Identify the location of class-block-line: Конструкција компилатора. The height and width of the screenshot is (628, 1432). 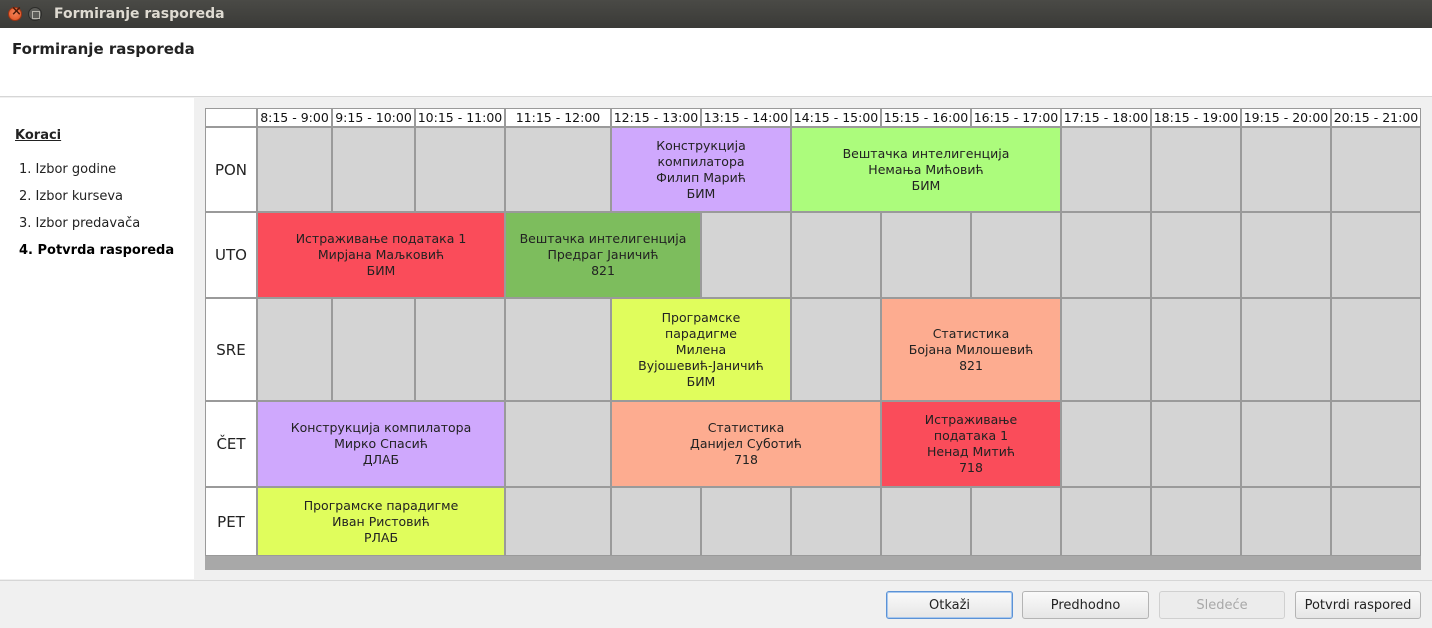
(381, 427).